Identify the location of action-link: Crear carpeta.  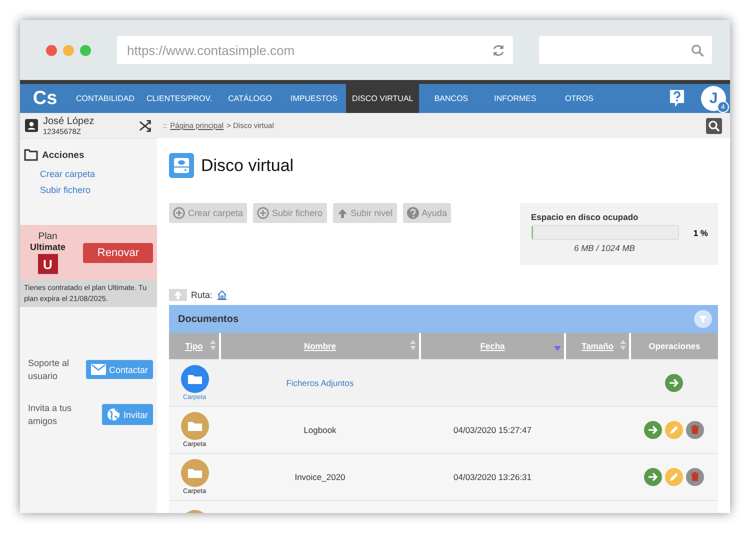
(98, 174).